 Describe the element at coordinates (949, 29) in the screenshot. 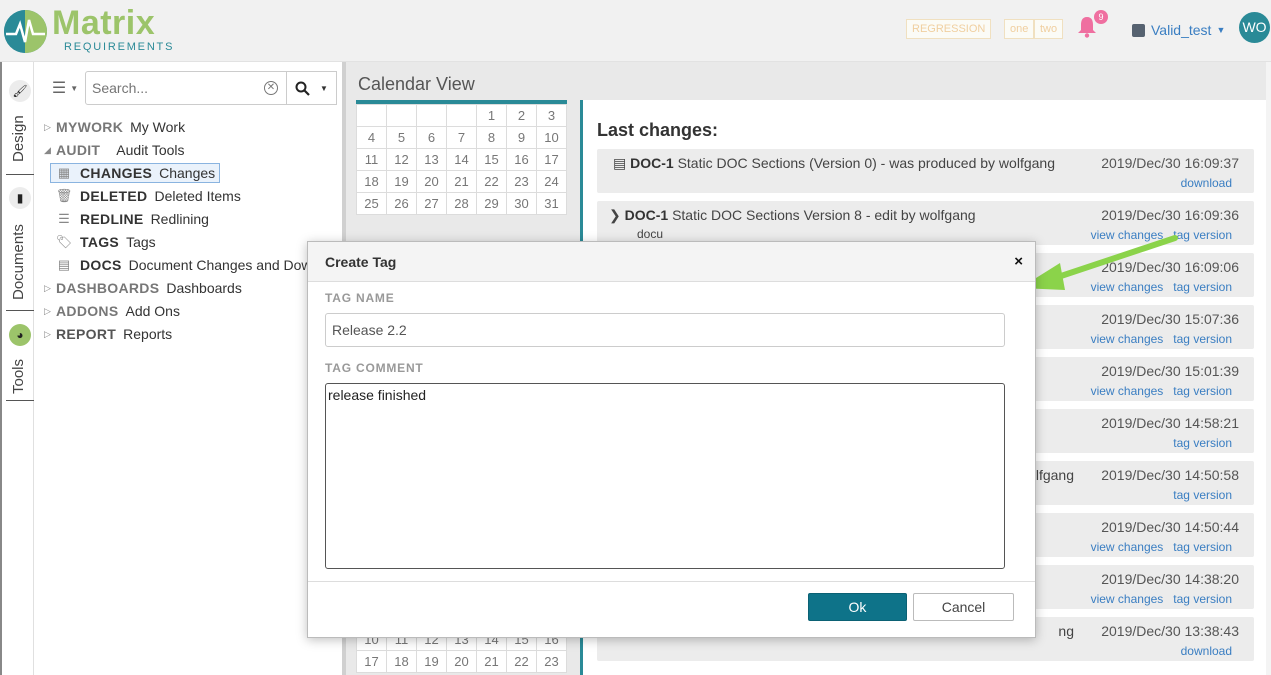

I see `regression-badge: REGRESSION` at that location.